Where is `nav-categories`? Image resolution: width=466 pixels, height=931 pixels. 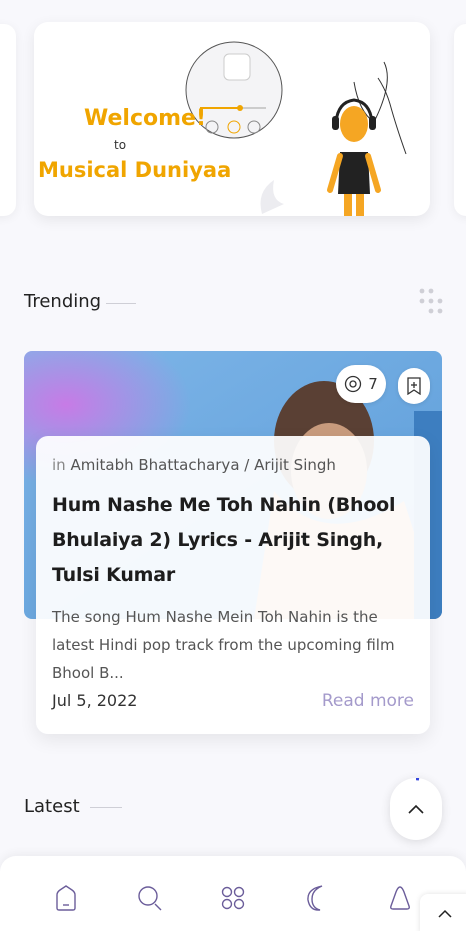 nav-categories is located at coordinates (233, 898).